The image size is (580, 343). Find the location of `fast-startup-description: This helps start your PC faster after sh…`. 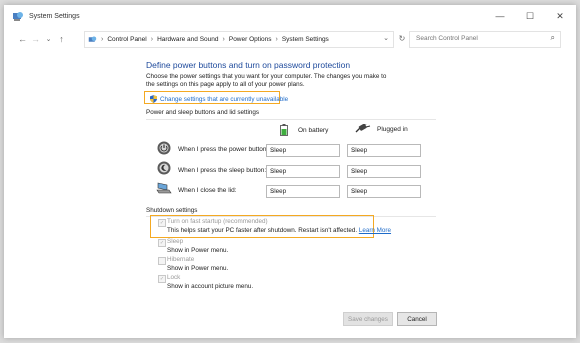

fast-startup-description: This helps start your PC faster after sh… is located at coordinates (279, 230).